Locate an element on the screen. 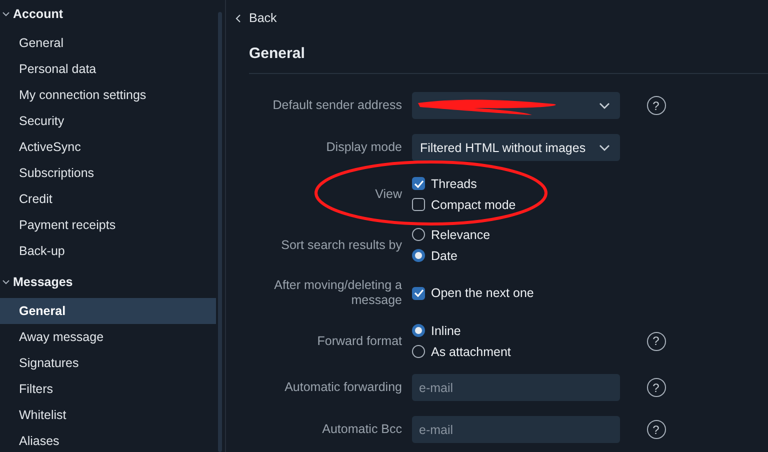 This screenshot has height=452, width=768. sidebar-item: Away message is located at coordinates (108, 337).